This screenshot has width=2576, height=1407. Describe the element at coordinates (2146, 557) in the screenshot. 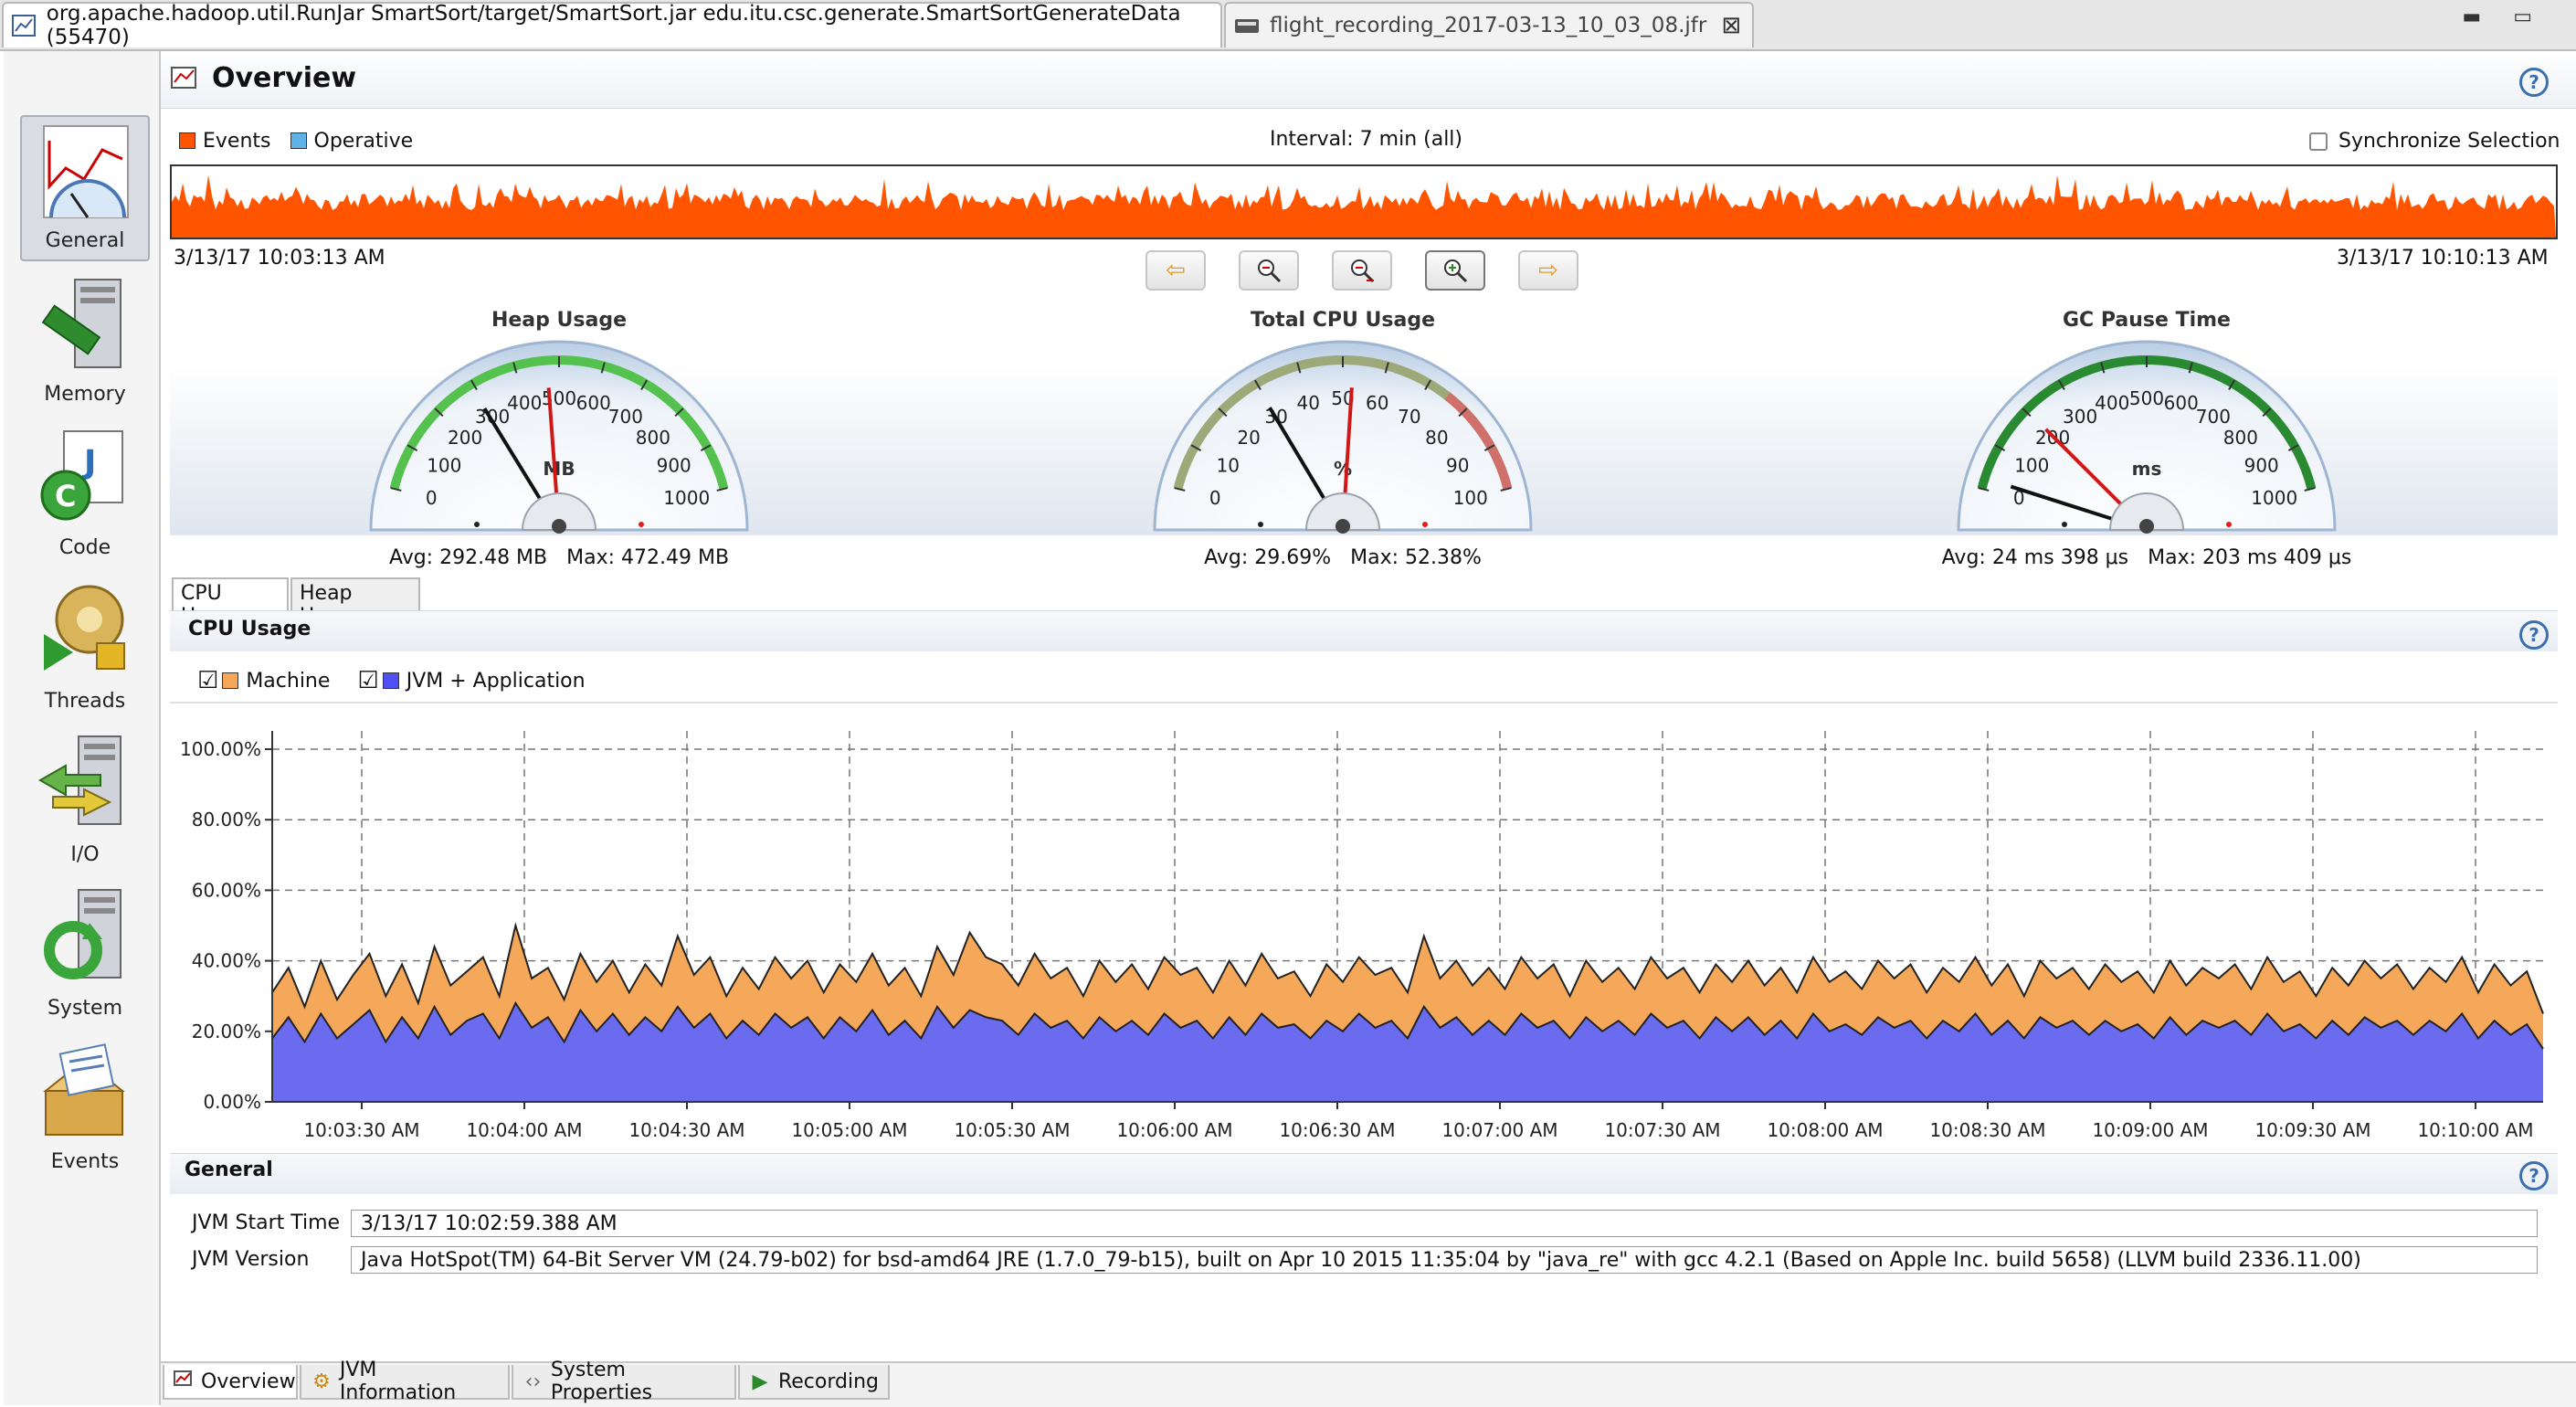

I see `gc-pause-stats: Avg: 24 ms 398 μs Max: 203 ms 409 μs` at that location.